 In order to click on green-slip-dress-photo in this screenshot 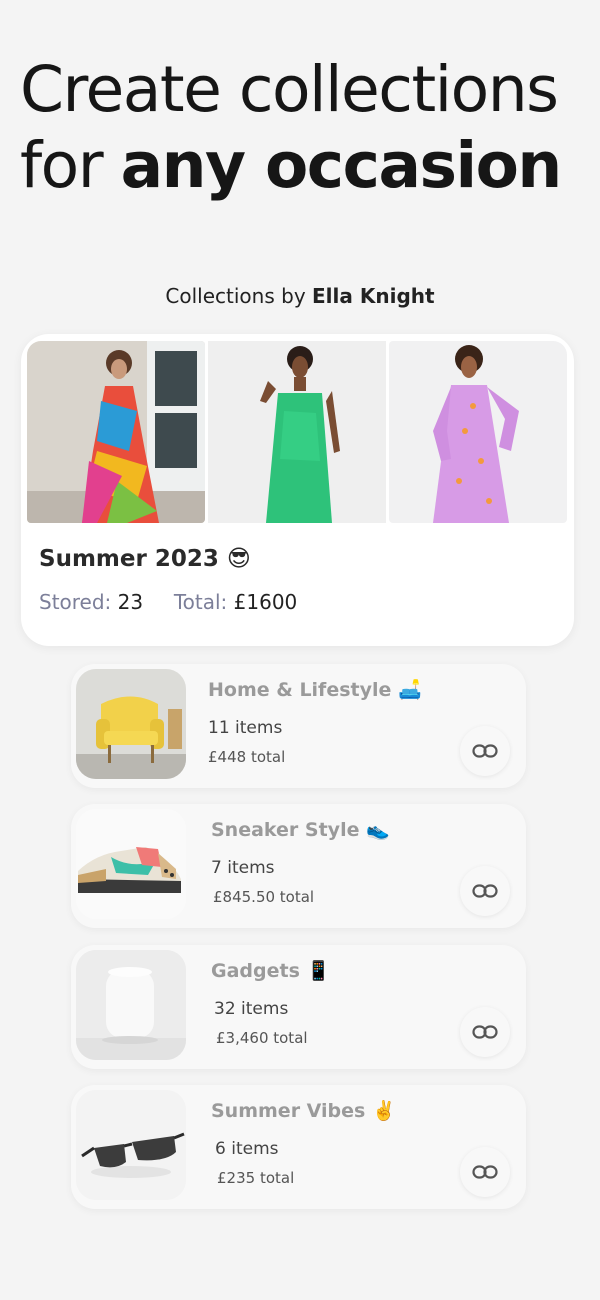, I will do `click(297, 432)`.